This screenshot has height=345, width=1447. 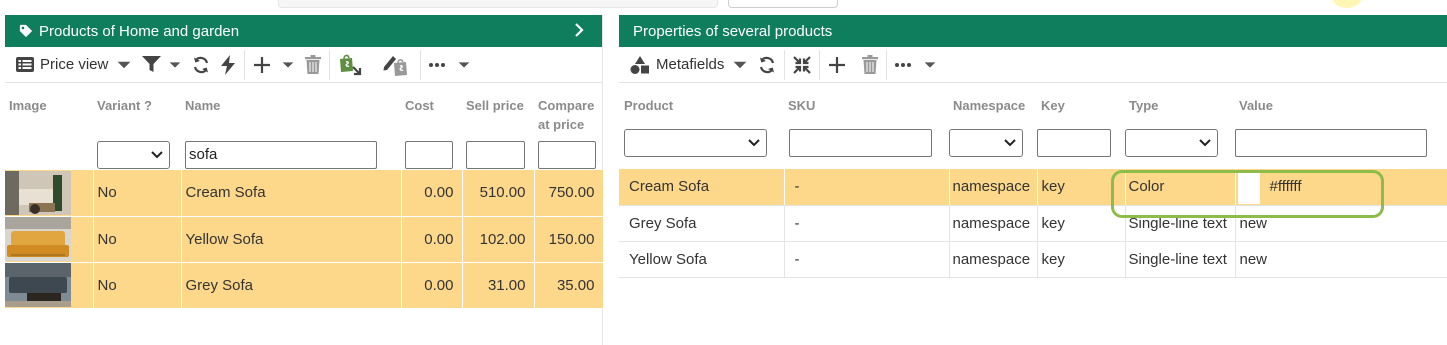 What do you see at coordinates (281, 155) in the screenshot?
I see `name-filter-input: sofa` at bounding box center [281, 155].